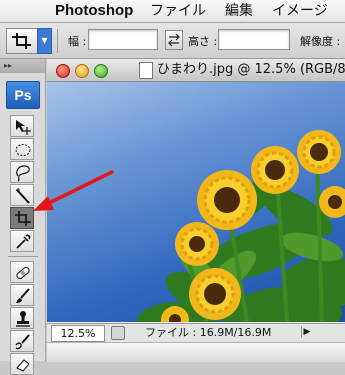  I want to click on document-titlebar: ひまわり.jpg @ 12.5% (RGB/8*), so click(196, 70).